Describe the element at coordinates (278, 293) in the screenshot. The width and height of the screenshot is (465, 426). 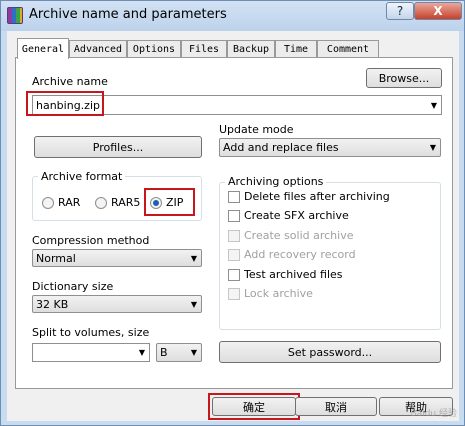
I see `checkbox-lock-archive-label: Lock archive` at that location.